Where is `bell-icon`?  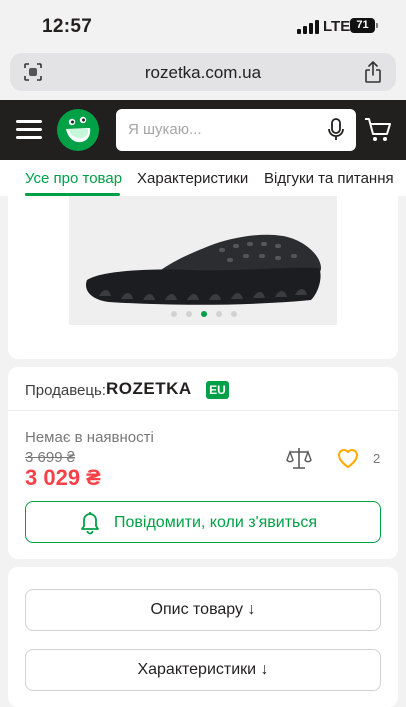
bell-icon is located at coordinates (90, 523).